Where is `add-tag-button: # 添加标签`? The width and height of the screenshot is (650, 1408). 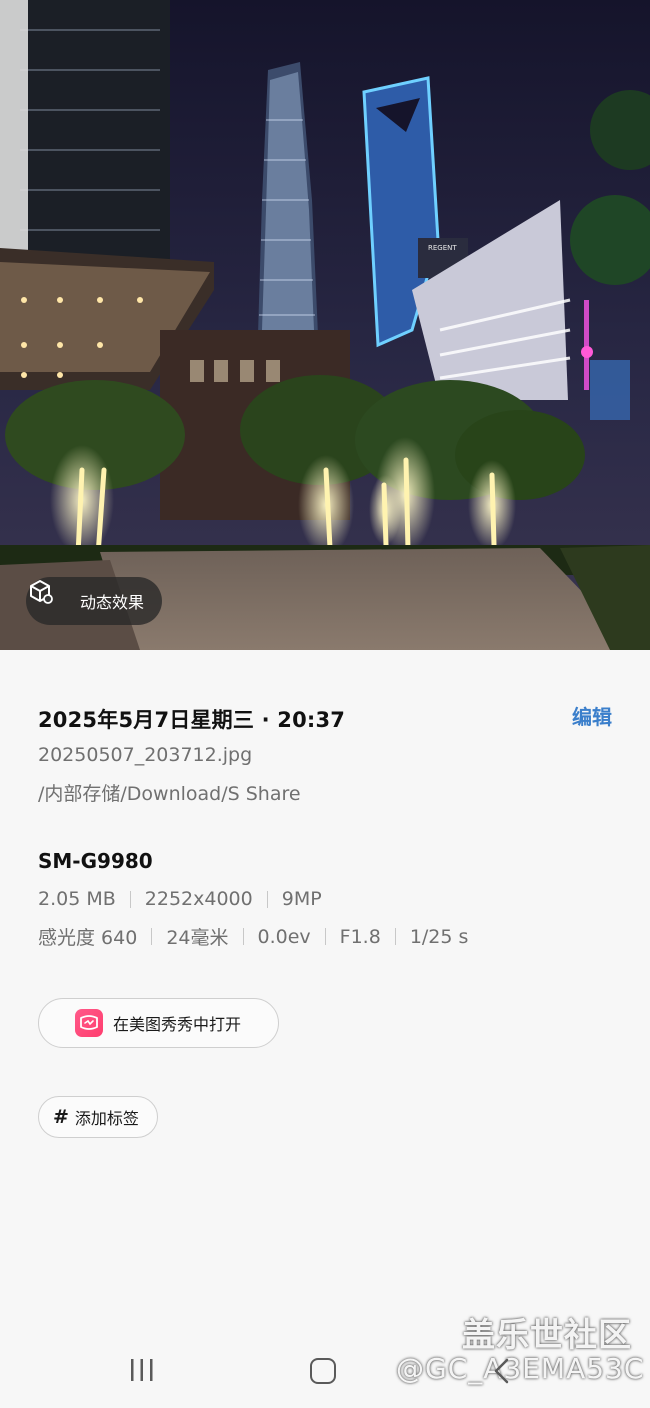 add-tag-button: # 添加标签 is located at coordinates (98, 1117).